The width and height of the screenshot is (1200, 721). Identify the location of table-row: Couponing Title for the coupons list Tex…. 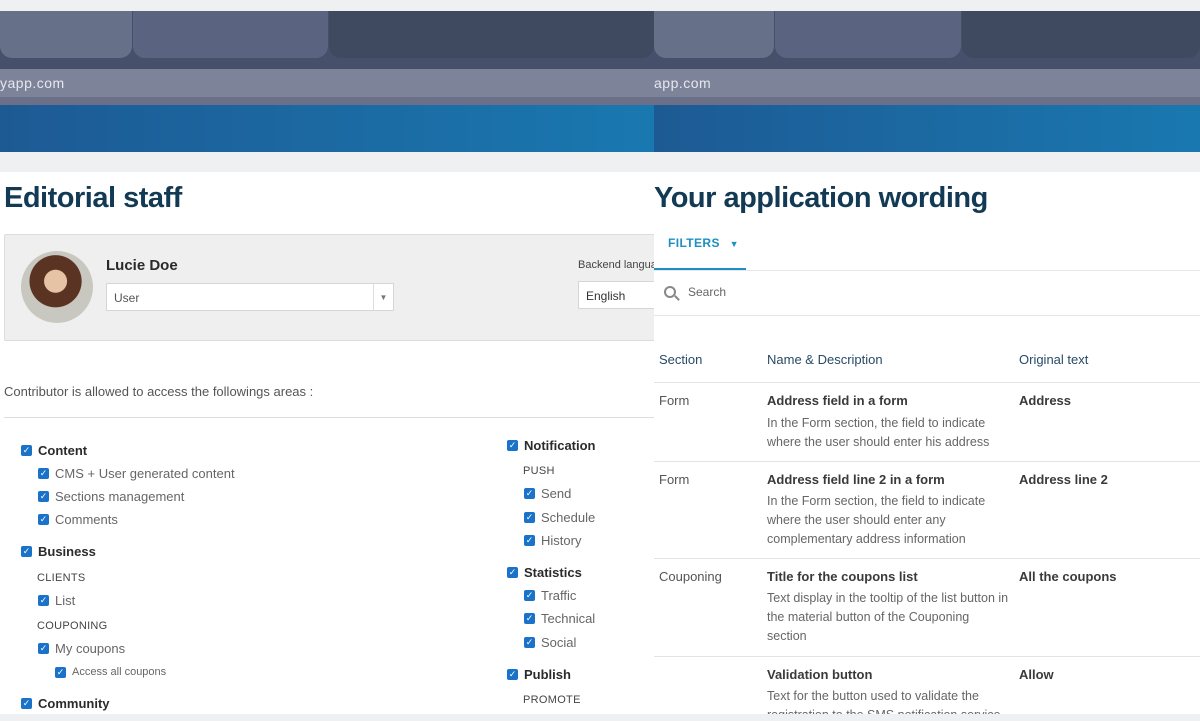
(927, 607).